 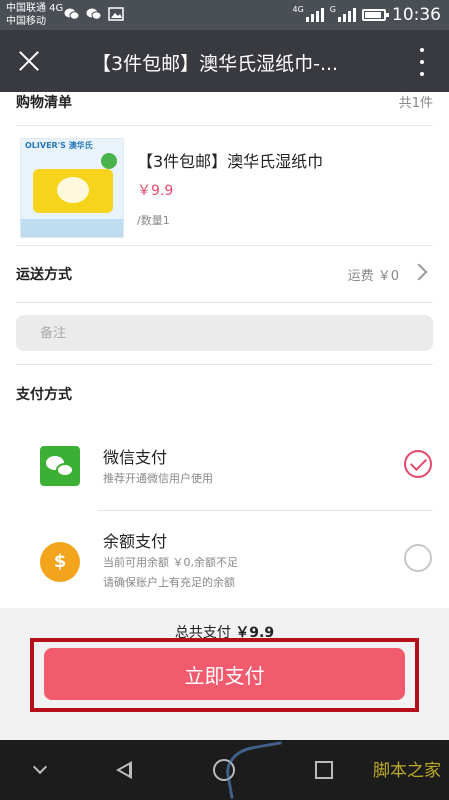 I want to click on radio-checked-icon, so click(x=418, y=464).